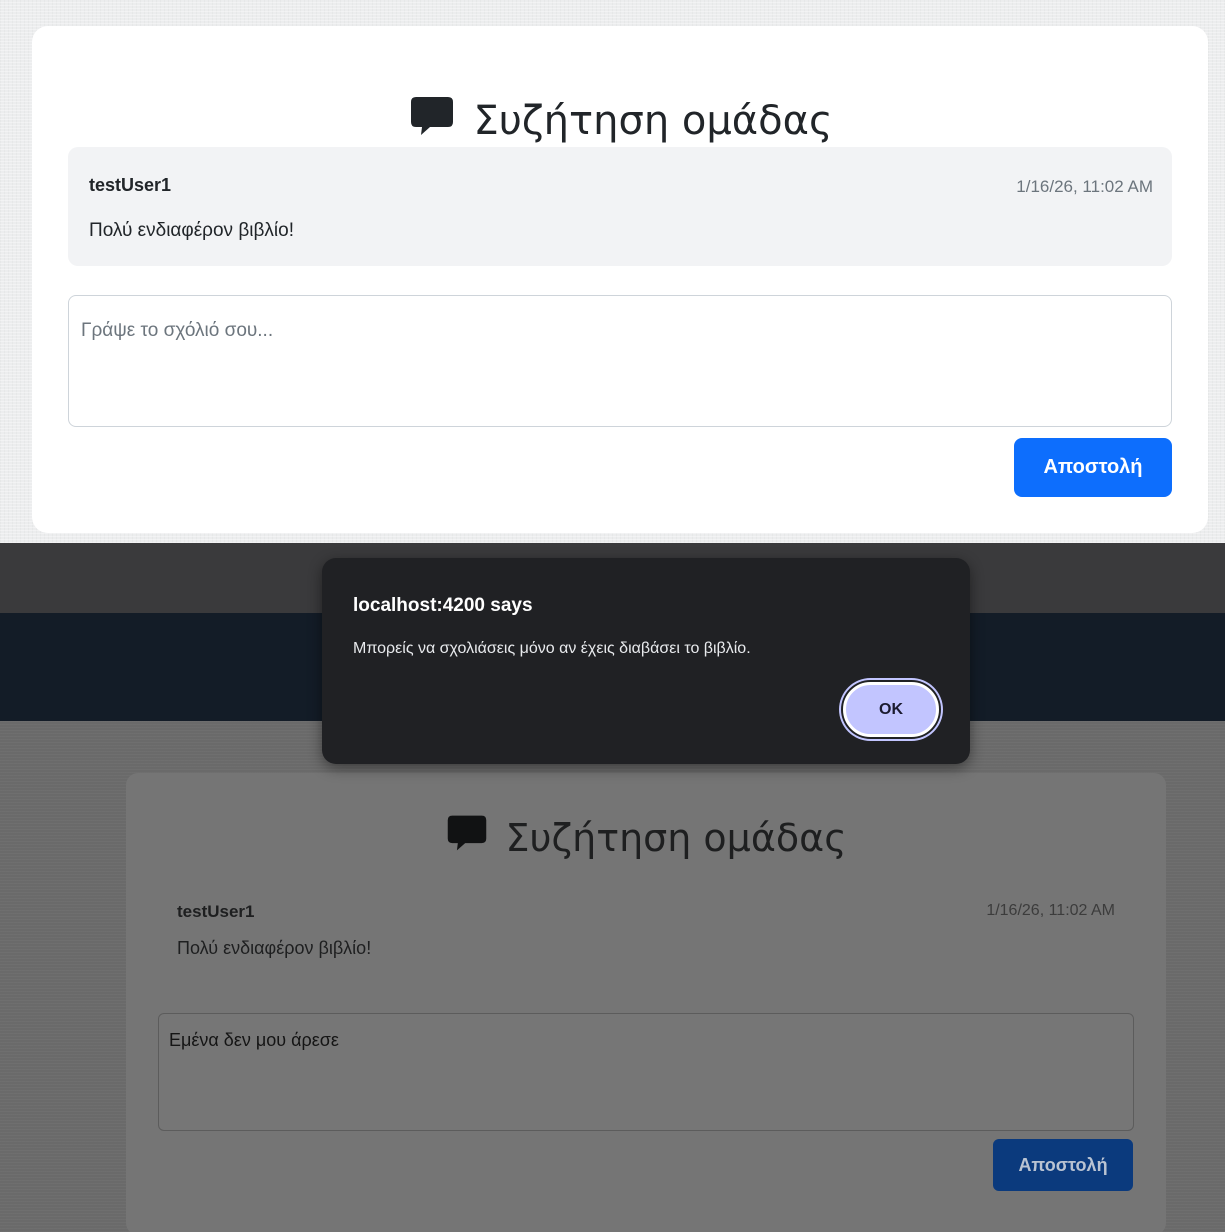 This screenshot has width=1225, height=1232. Describe the element at coordinates (443, 605) in the screenshot. I see `alert-title: localhost:4200 says` at that location.